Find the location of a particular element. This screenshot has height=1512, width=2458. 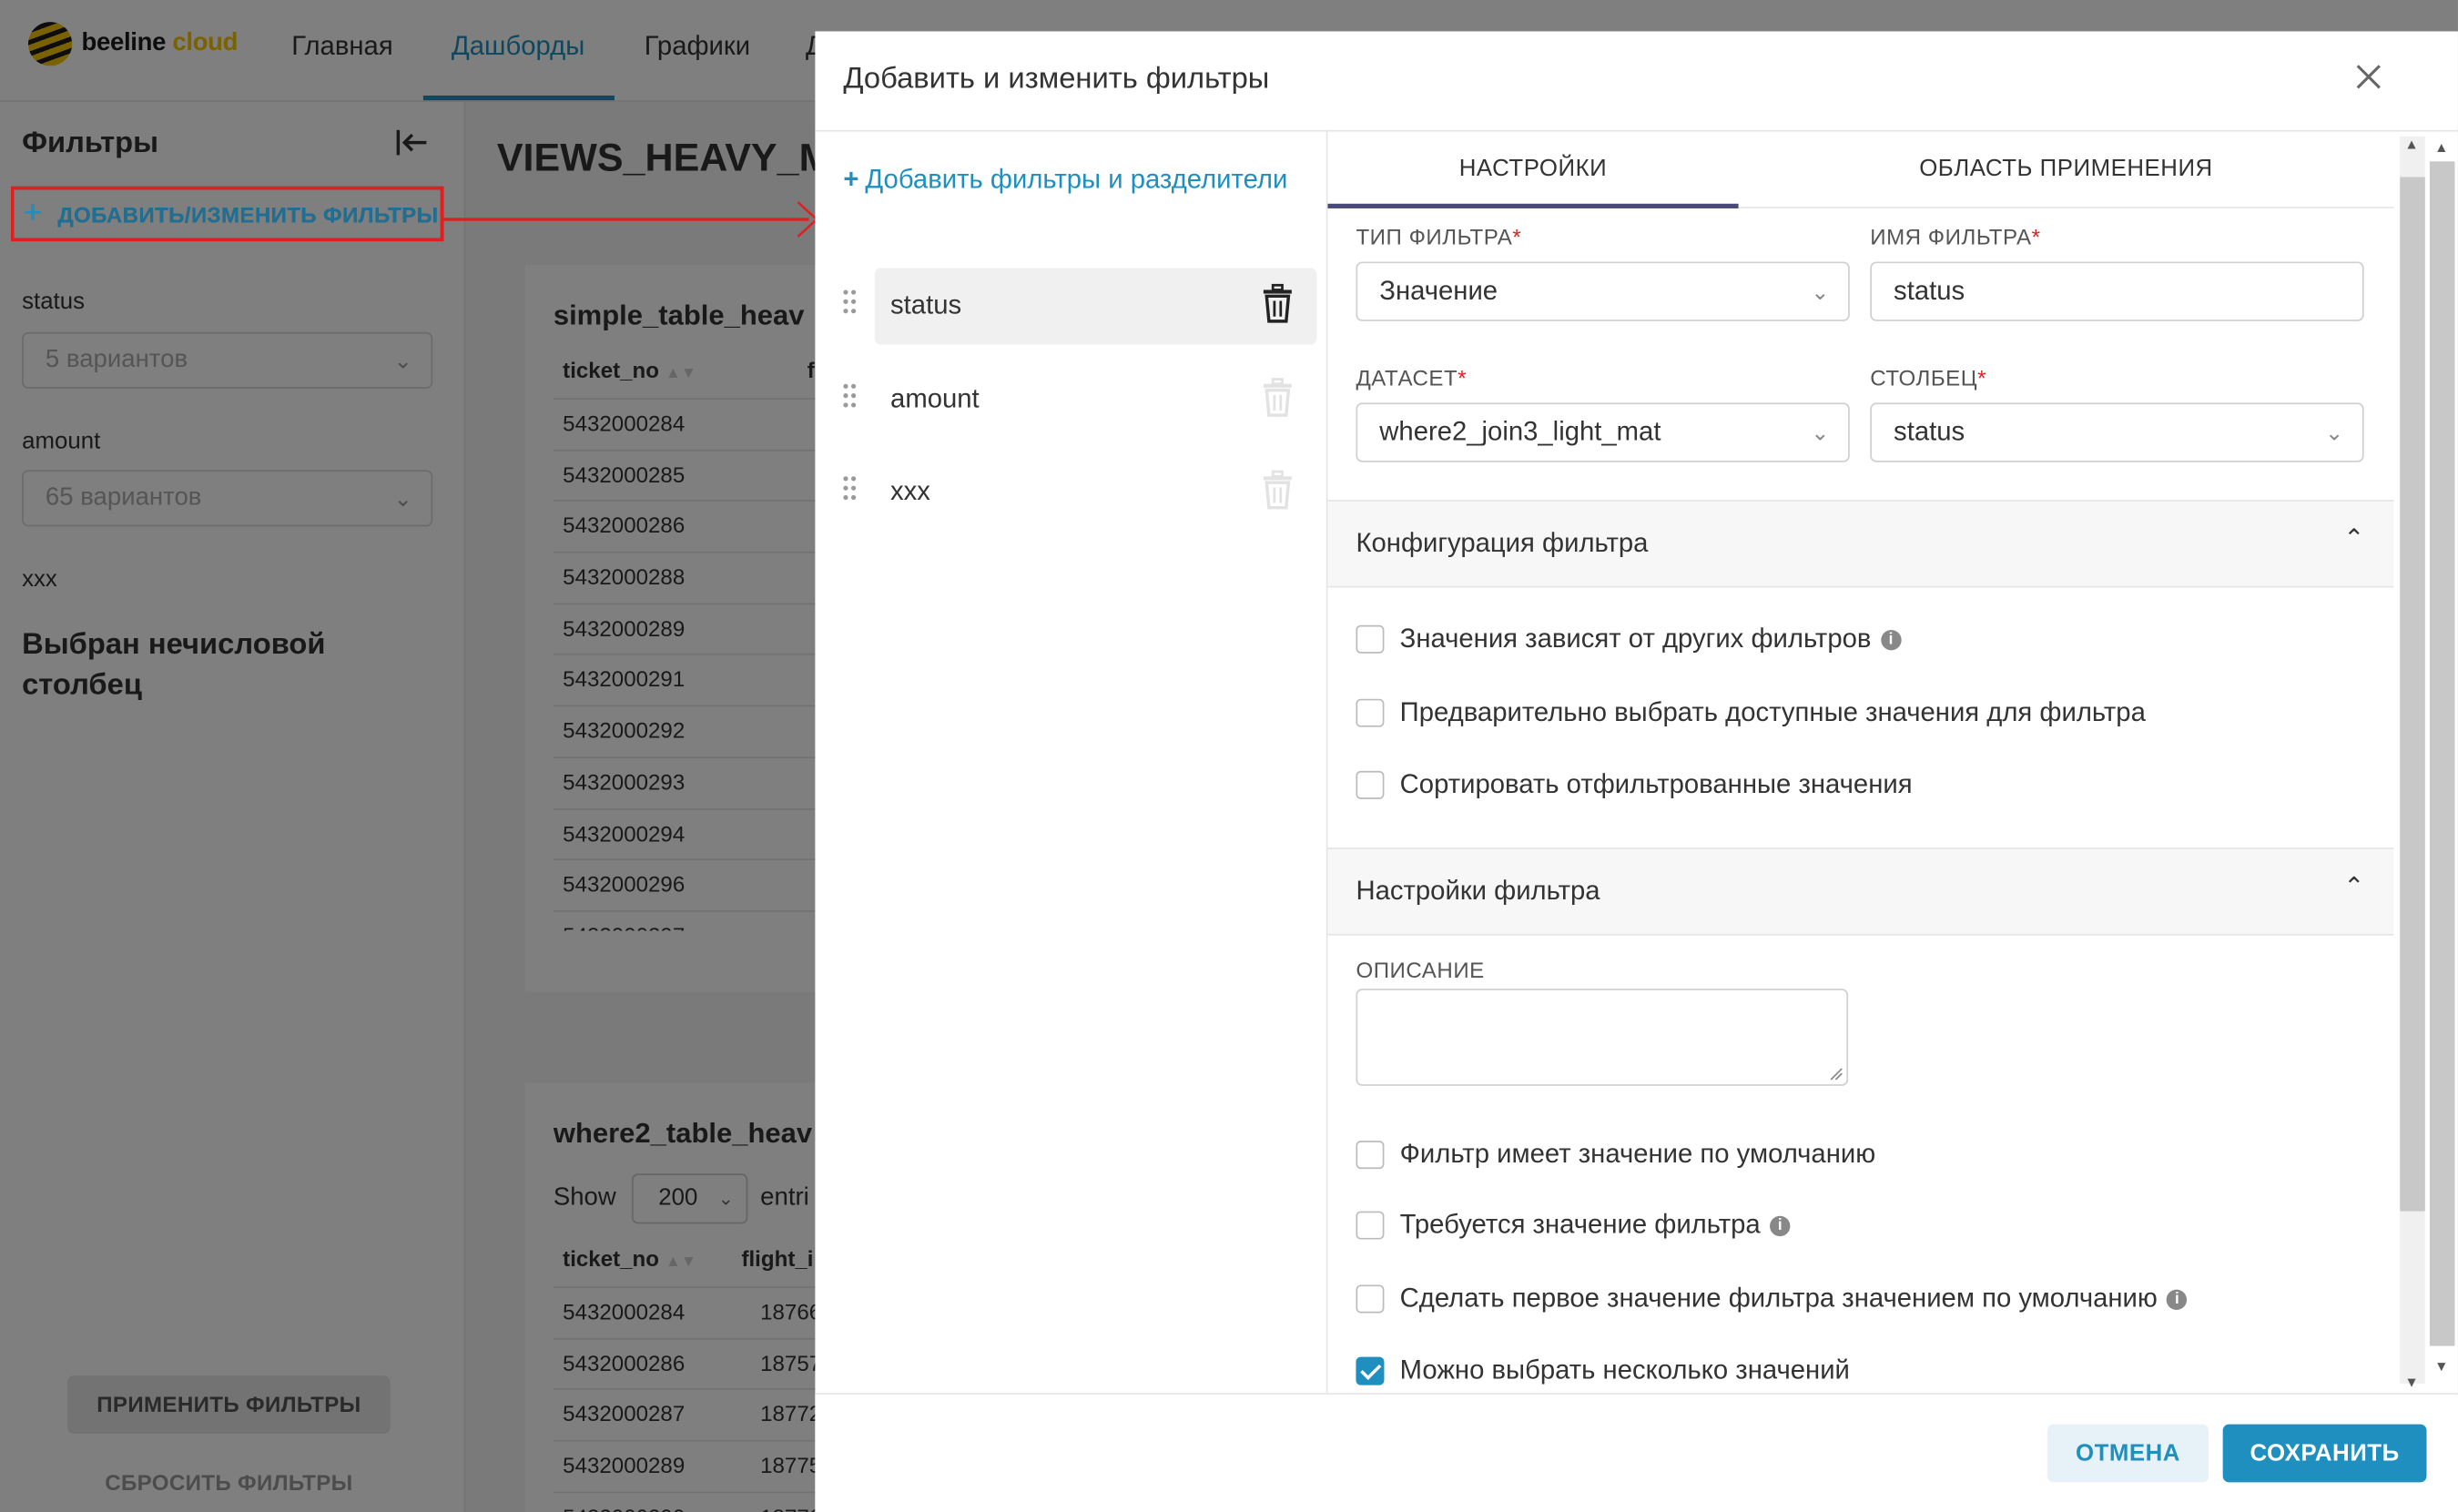

annotation-highlight-label: ДОБАВИТЬ/ИЗМЕНИТЬ ФИЛЬТРЫ is located at coordinates (248, 214).